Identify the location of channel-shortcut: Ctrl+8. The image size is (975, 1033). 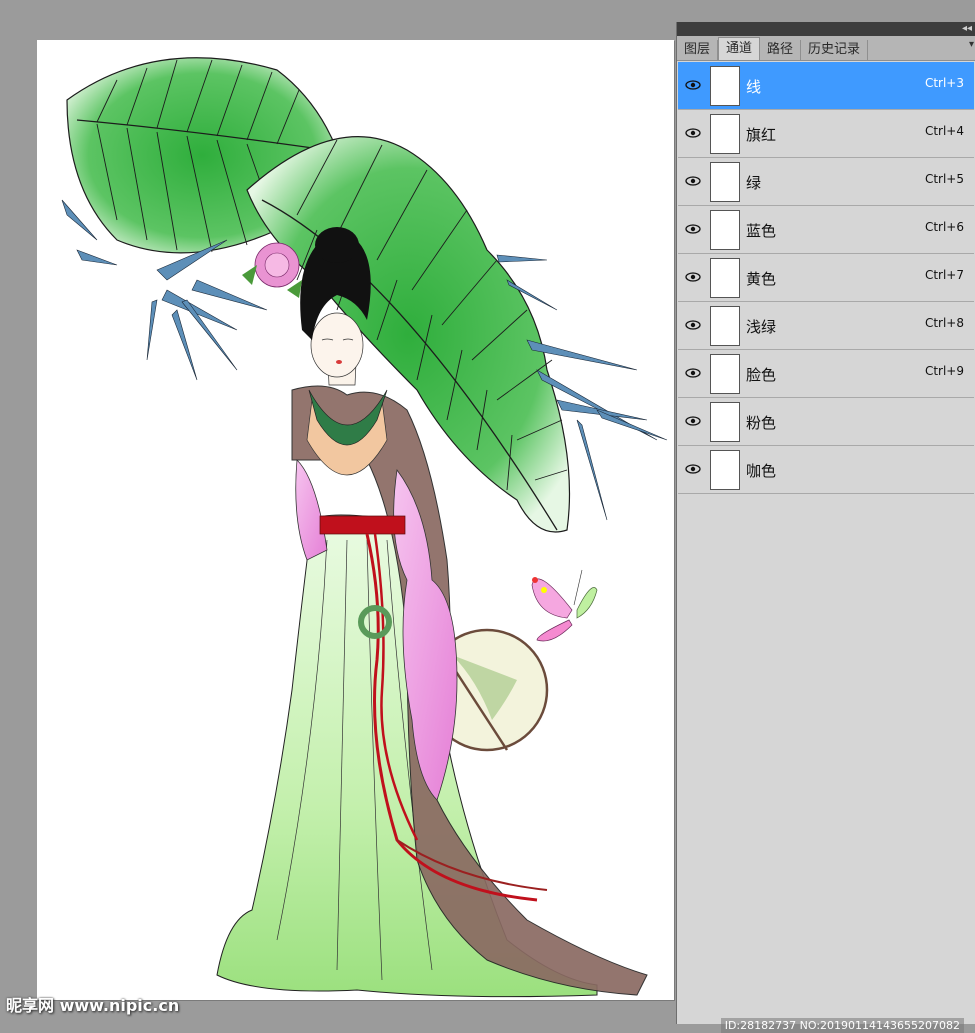
(944, 323).